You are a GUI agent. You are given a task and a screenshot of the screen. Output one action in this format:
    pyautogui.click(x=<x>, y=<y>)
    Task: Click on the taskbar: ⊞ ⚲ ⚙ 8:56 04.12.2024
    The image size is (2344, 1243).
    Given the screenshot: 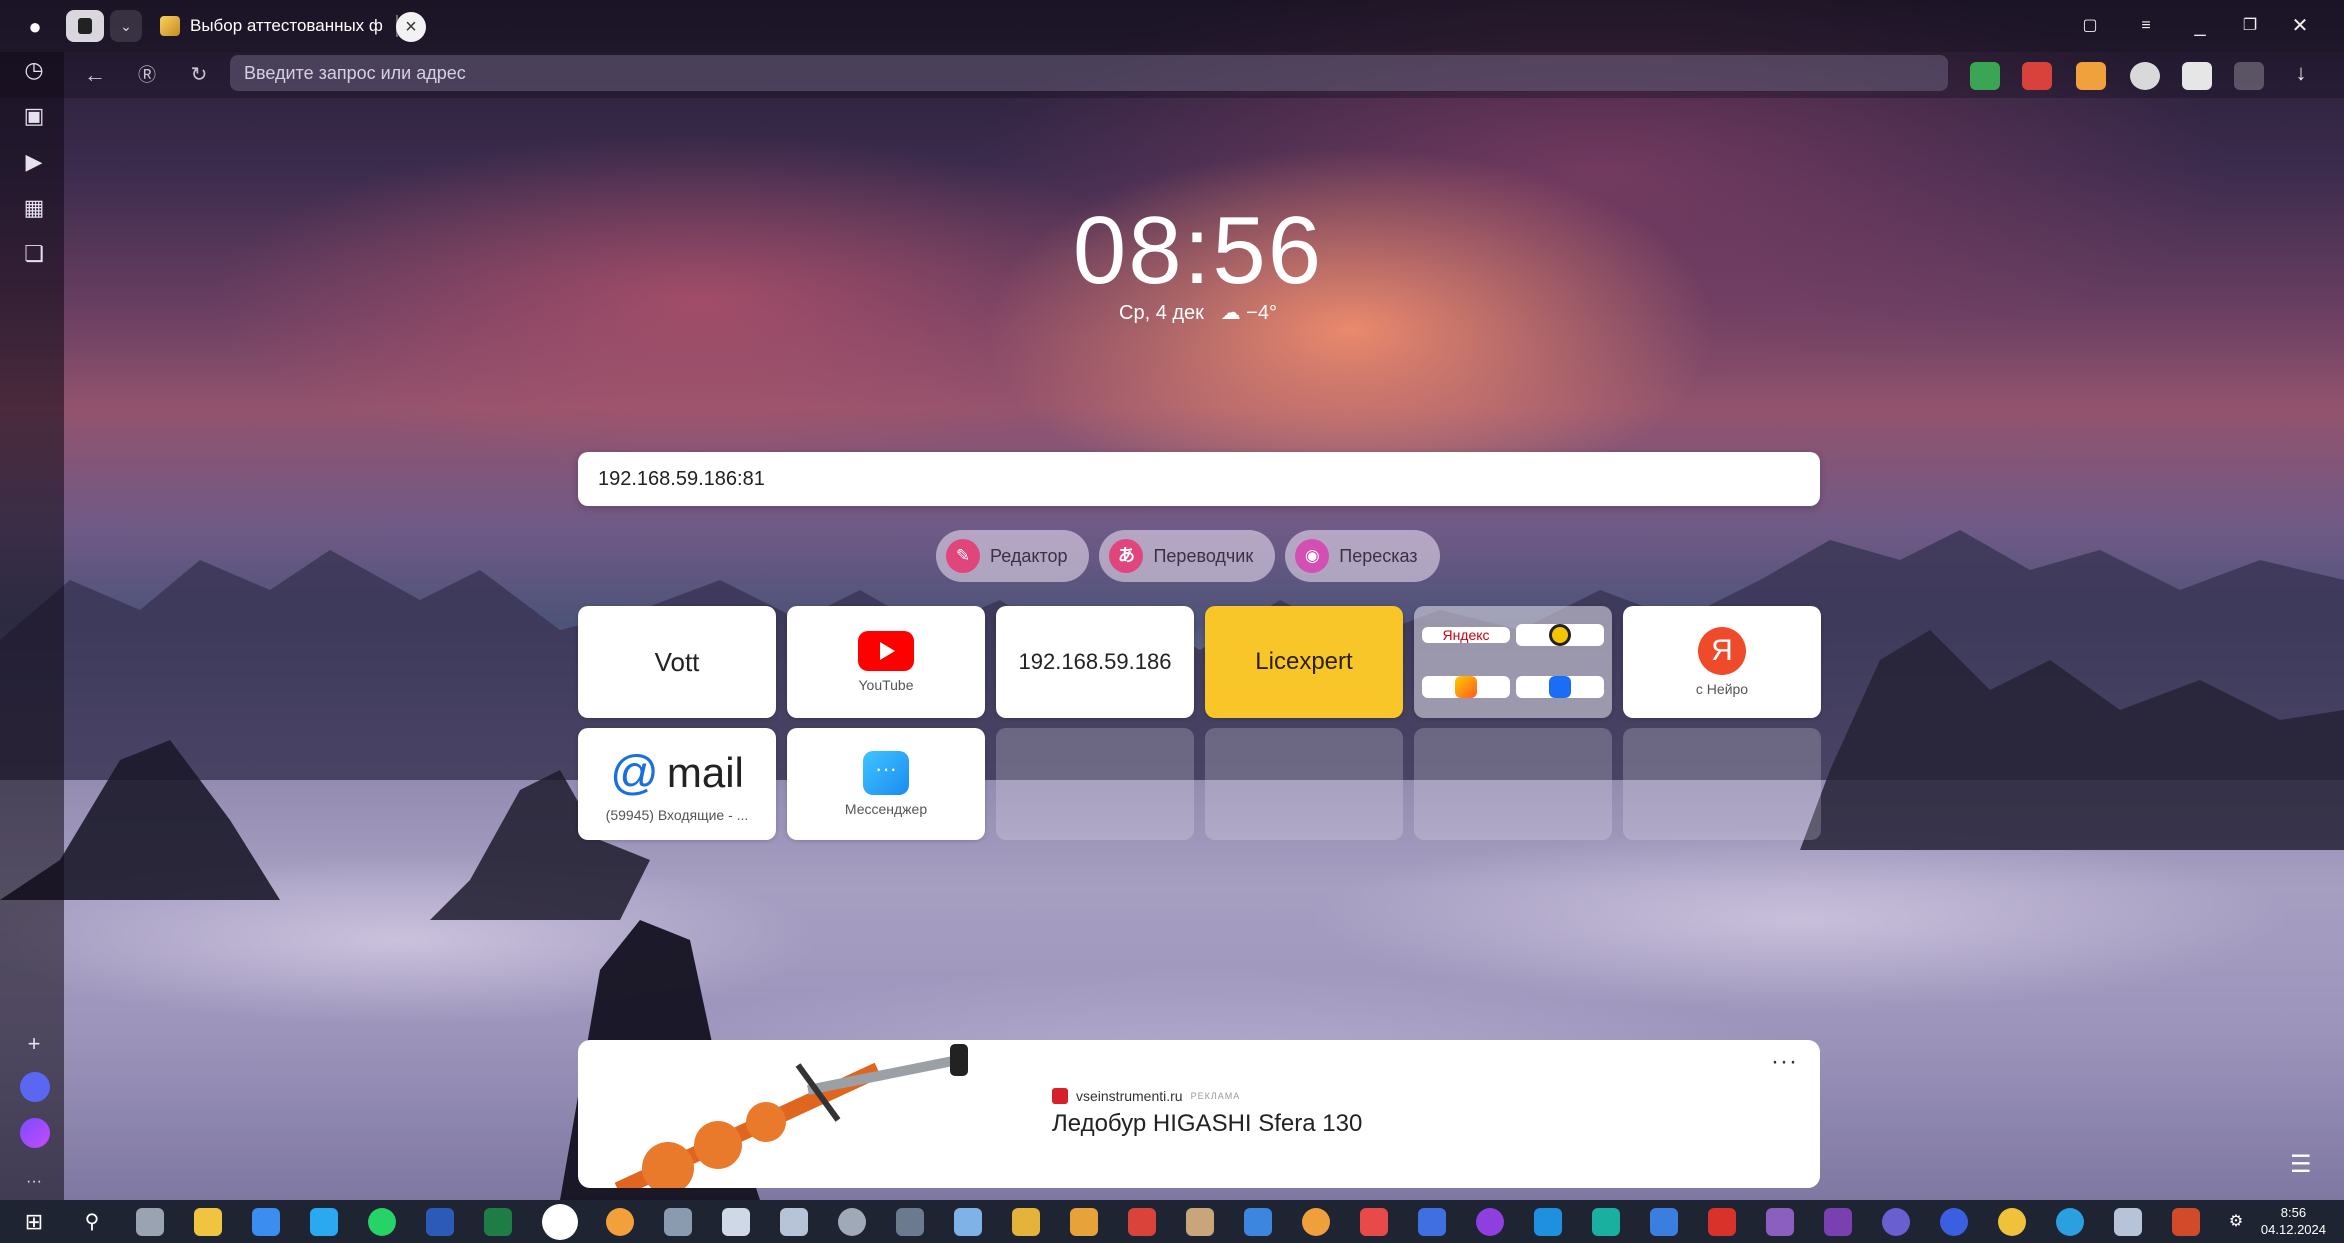 What is the action you would take?
    pyautogui.click(x=1172, y=1221)
    